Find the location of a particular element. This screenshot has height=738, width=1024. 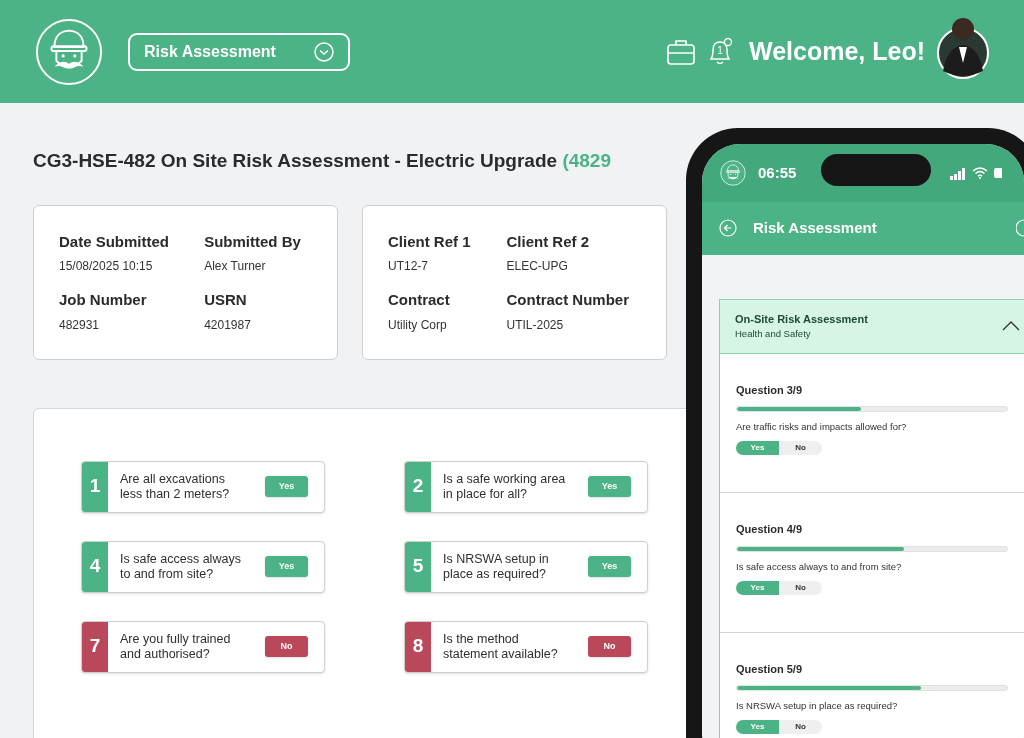

field-label: Date Submitted is located at coordinates (114, 241).